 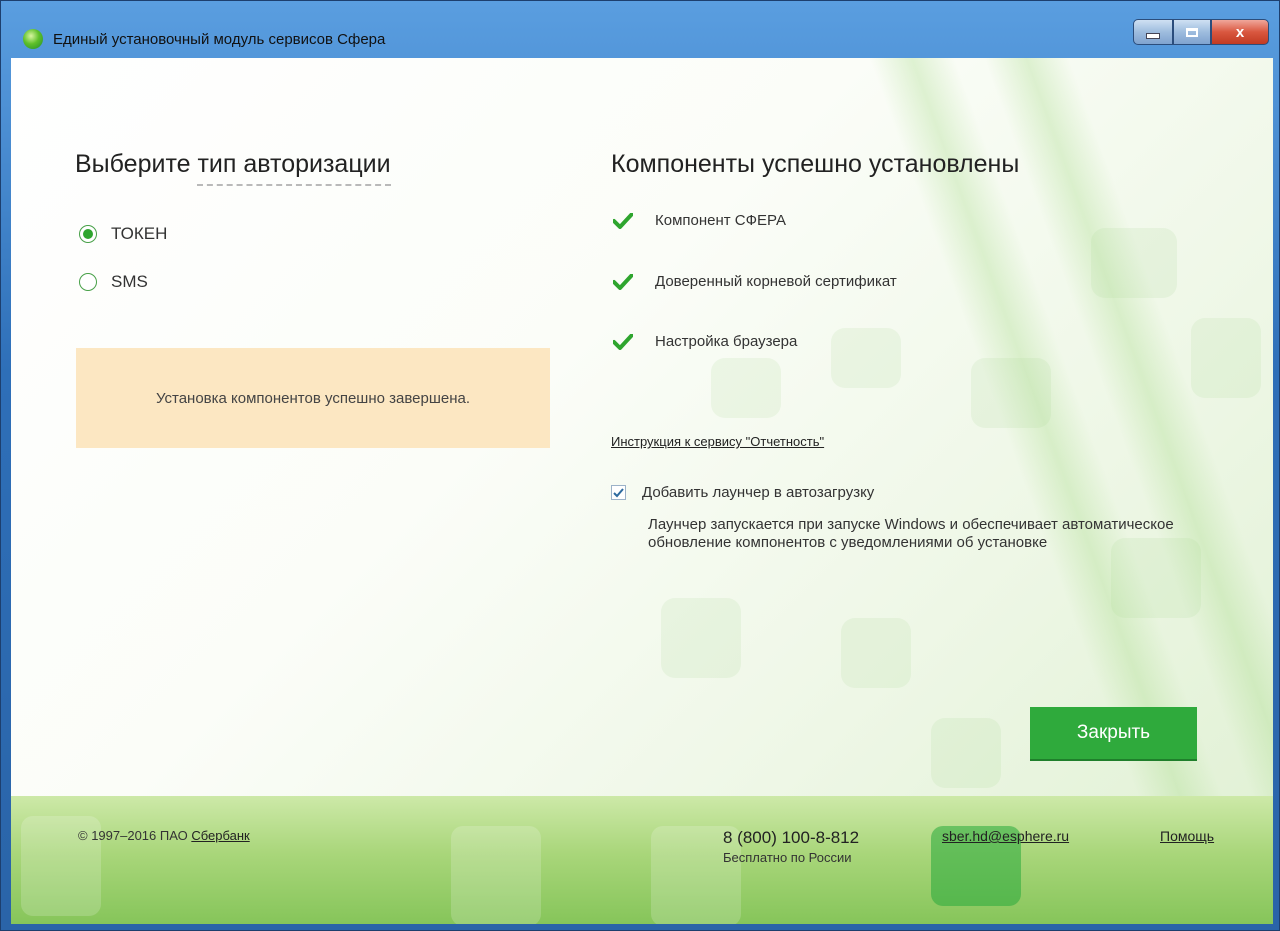 I want to click on install-notice-text: Установка компонентов успешно завершена., so click(x=312, y=398).